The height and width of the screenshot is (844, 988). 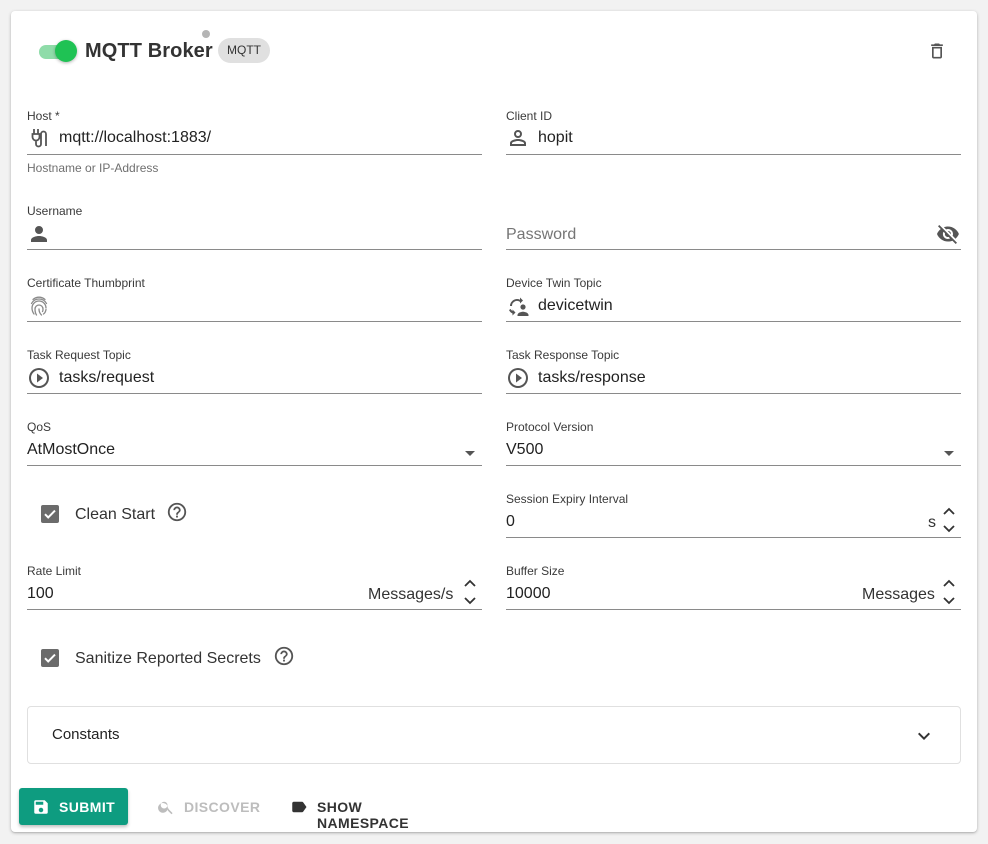 What do you see at coordinates (39, 427) in the screenshot?
I see `qos-label: QoS` at bounding box center [39, 427].